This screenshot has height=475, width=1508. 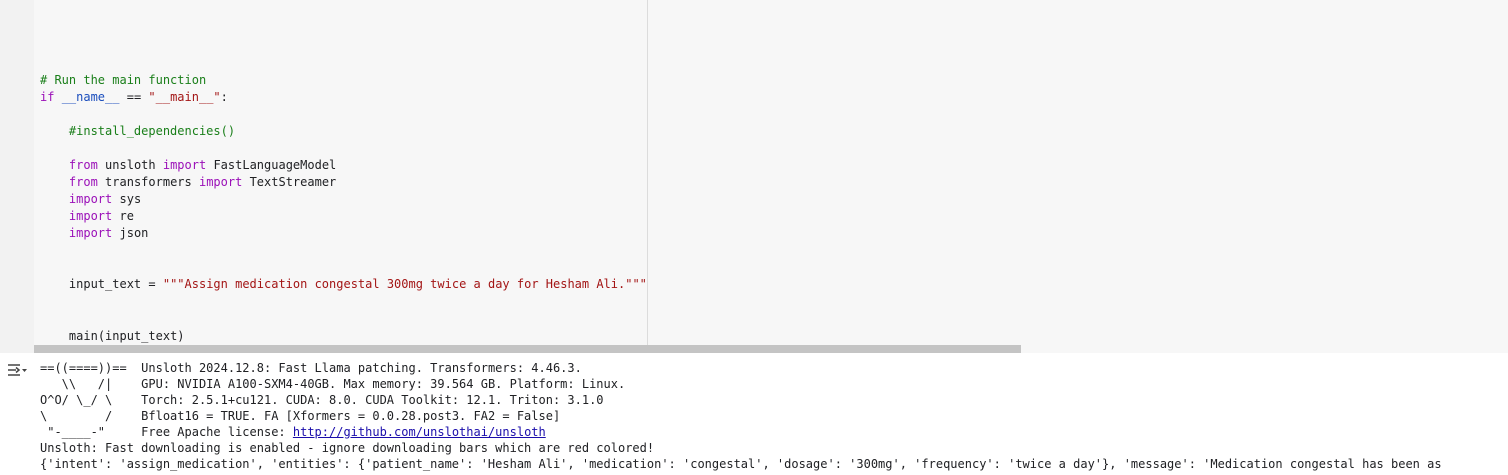 I want to click on code-line-if: if __name__ == "__main__":, so click(x=134, y=97).